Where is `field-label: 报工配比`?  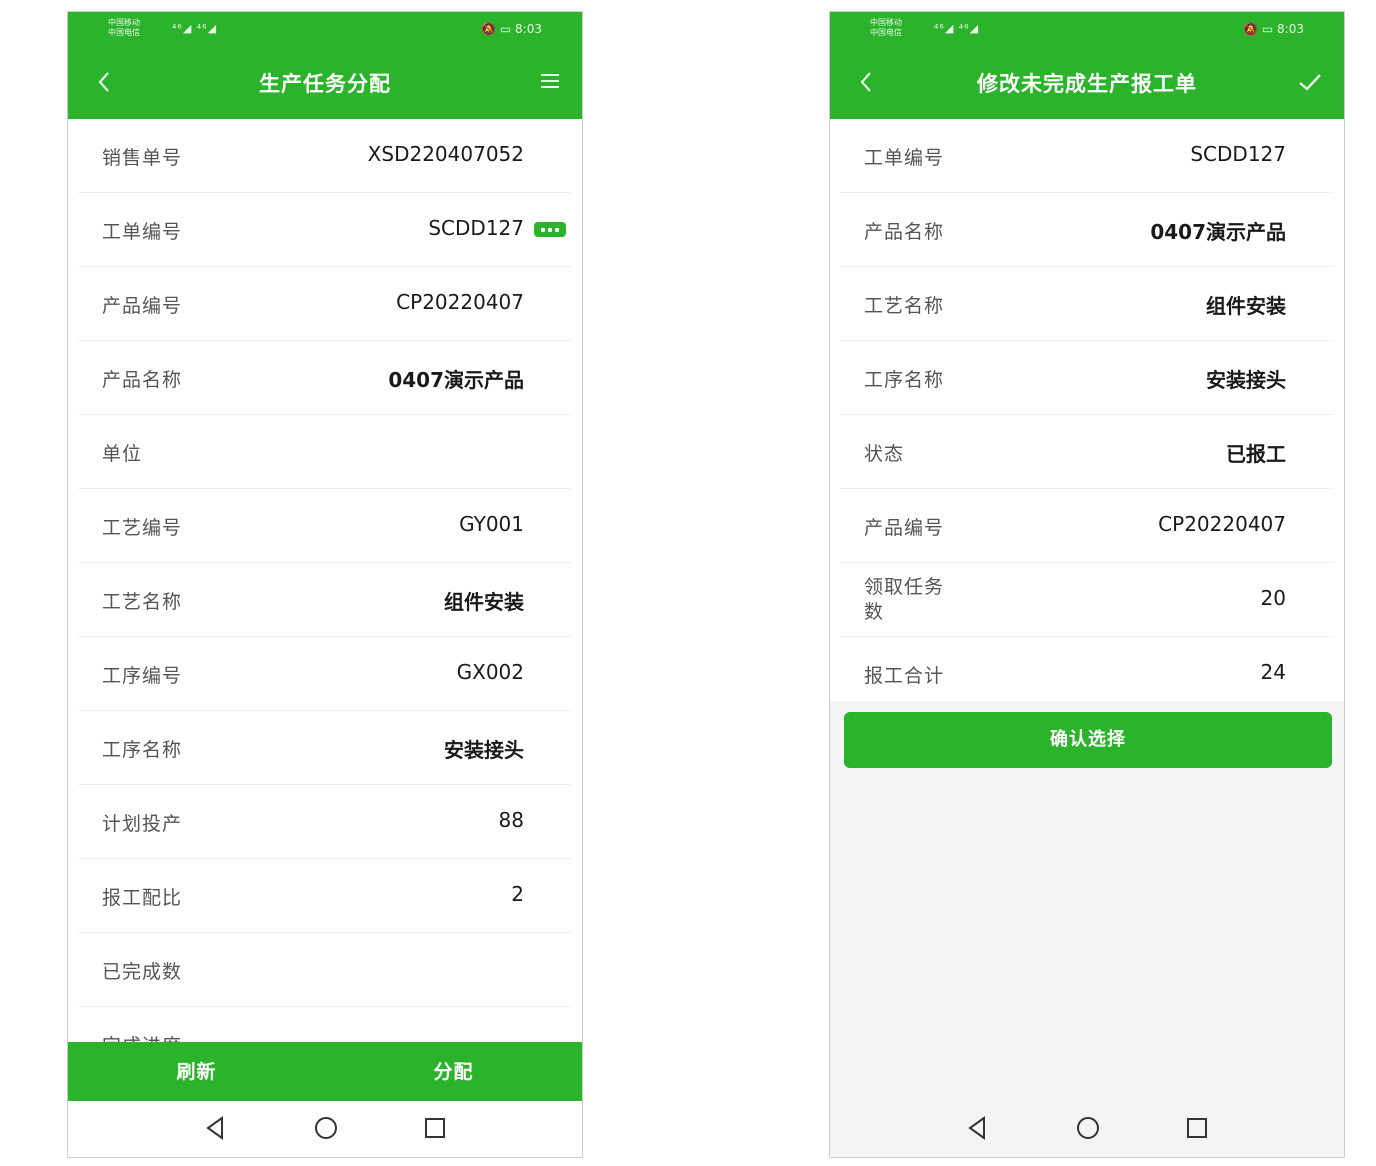 field-label: 报工配比 is located at coordinates (142, 898).